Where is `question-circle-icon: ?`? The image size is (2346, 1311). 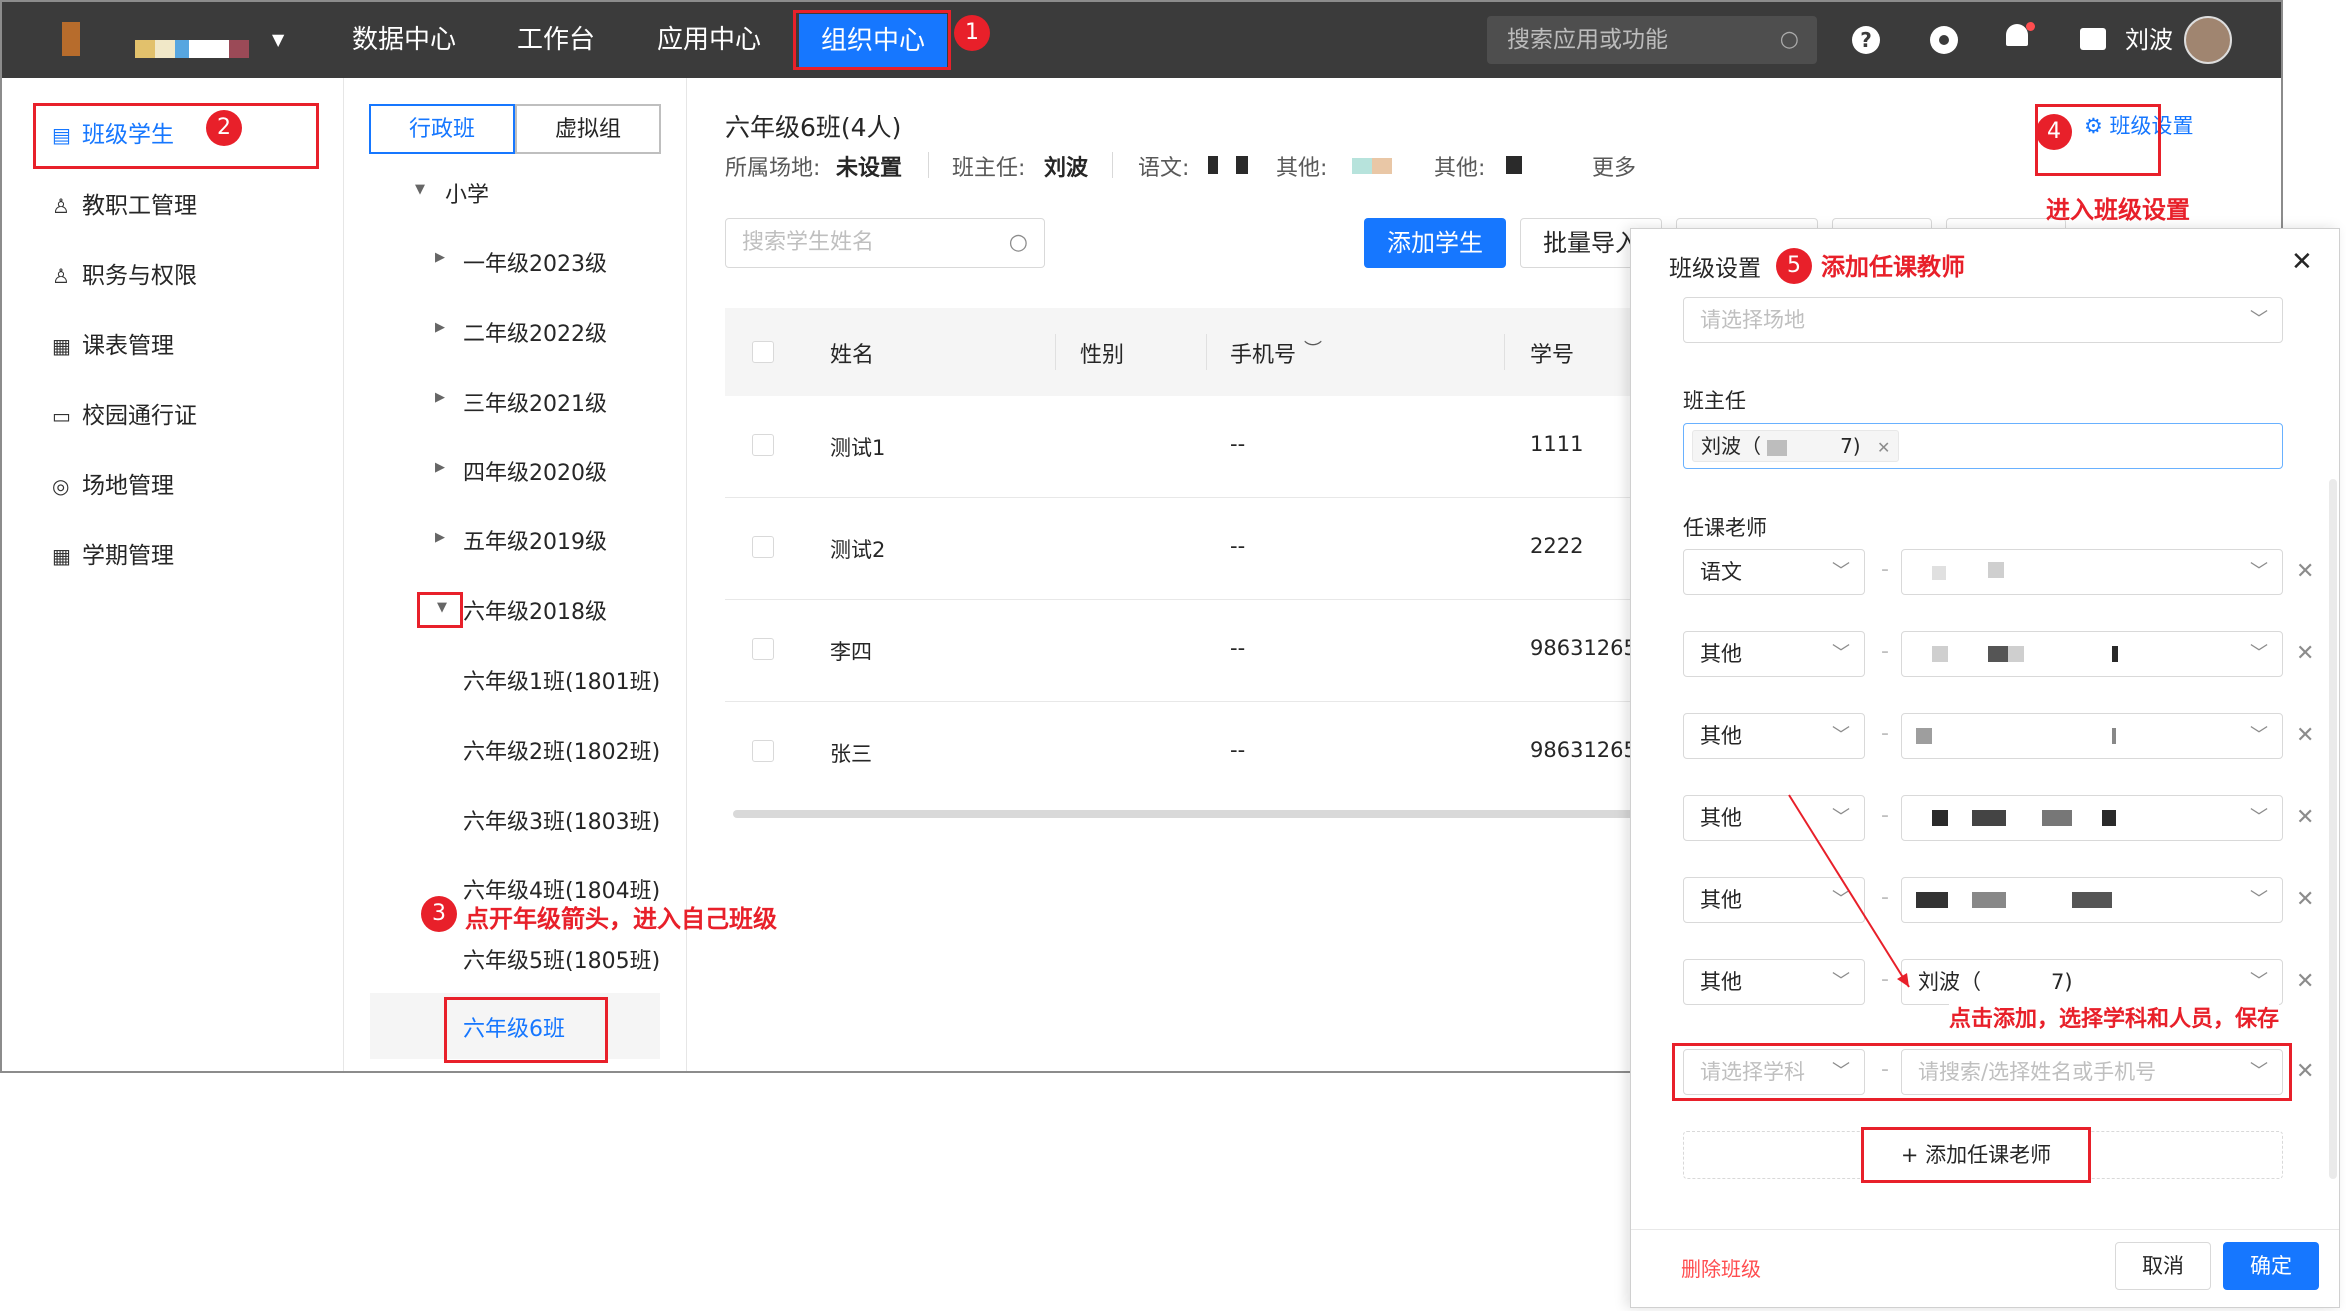 question-circle-icon: ? is located at coordinates (1866, 40).